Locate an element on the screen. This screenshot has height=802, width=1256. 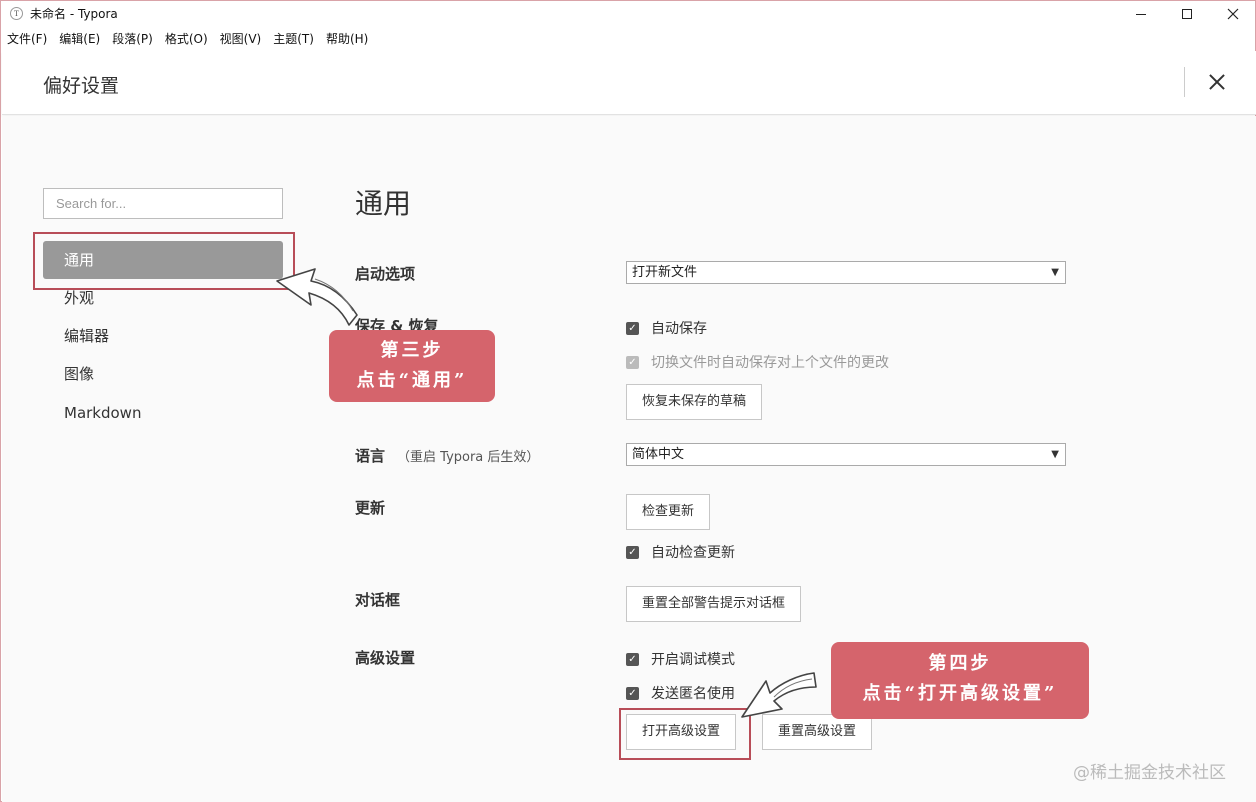
menu-paragraph: 段落(P) is located at coordinates (132, 39).